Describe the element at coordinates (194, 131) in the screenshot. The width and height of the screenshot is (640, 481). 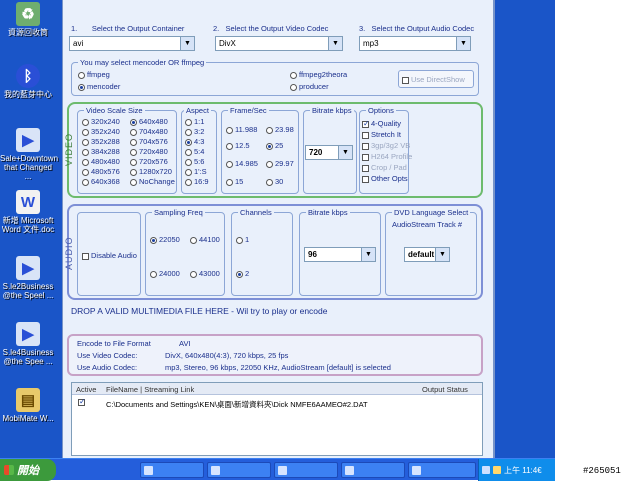
I see `aspect-option: 3:2` at that location.